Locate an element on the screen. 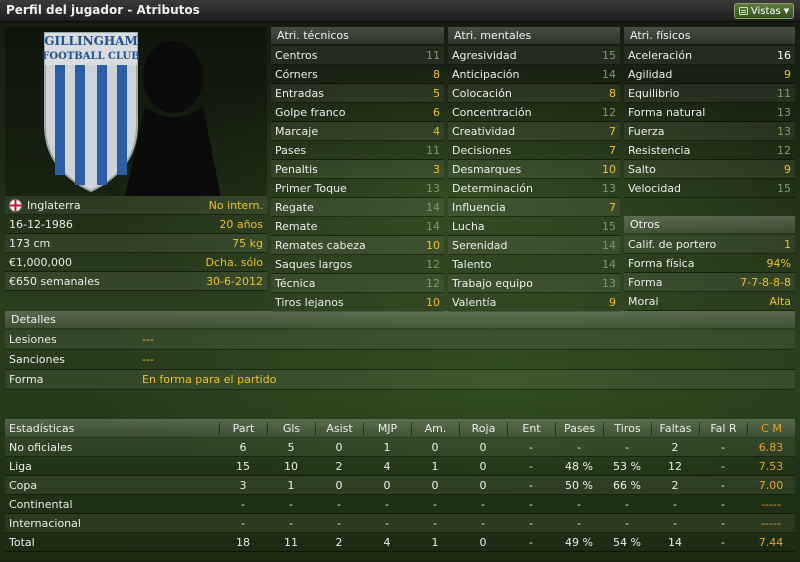 This screenshot has width=800, height=562. otros-attr-name: Calif. de portero is located at coordinates (672, 244).